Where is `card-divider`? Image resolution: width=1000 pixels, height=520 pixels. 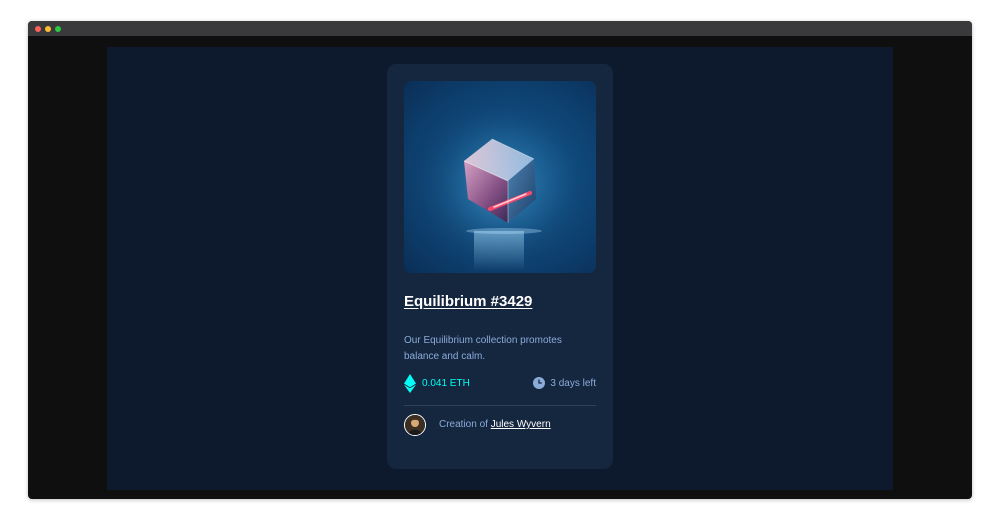
card-divider is located at coordinates (500, 405).